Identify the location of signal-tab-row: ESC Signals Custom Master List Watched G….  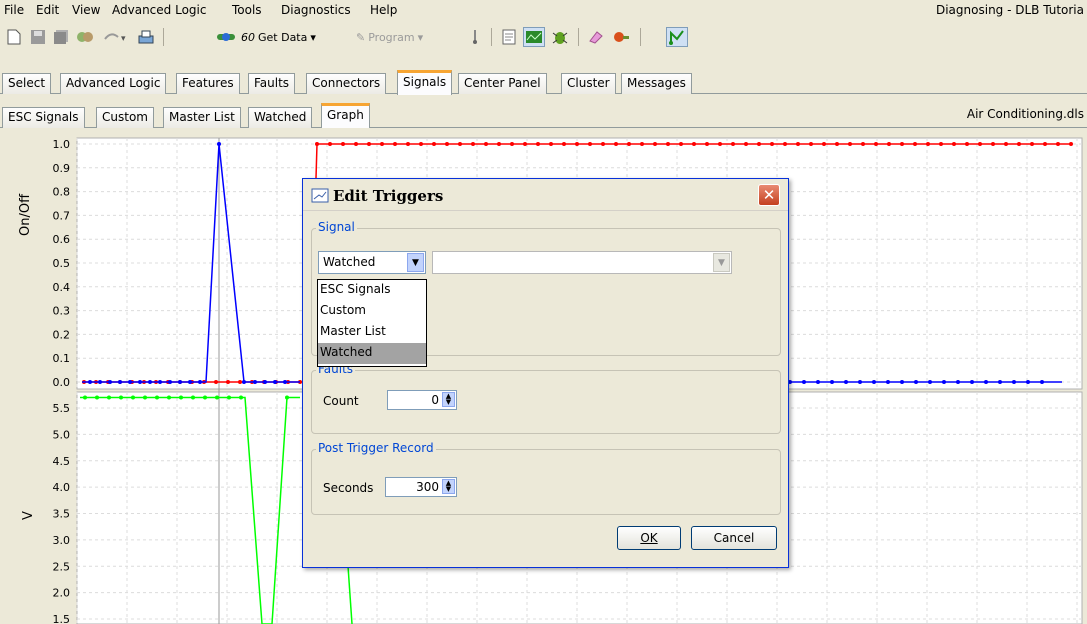
(543, 115).